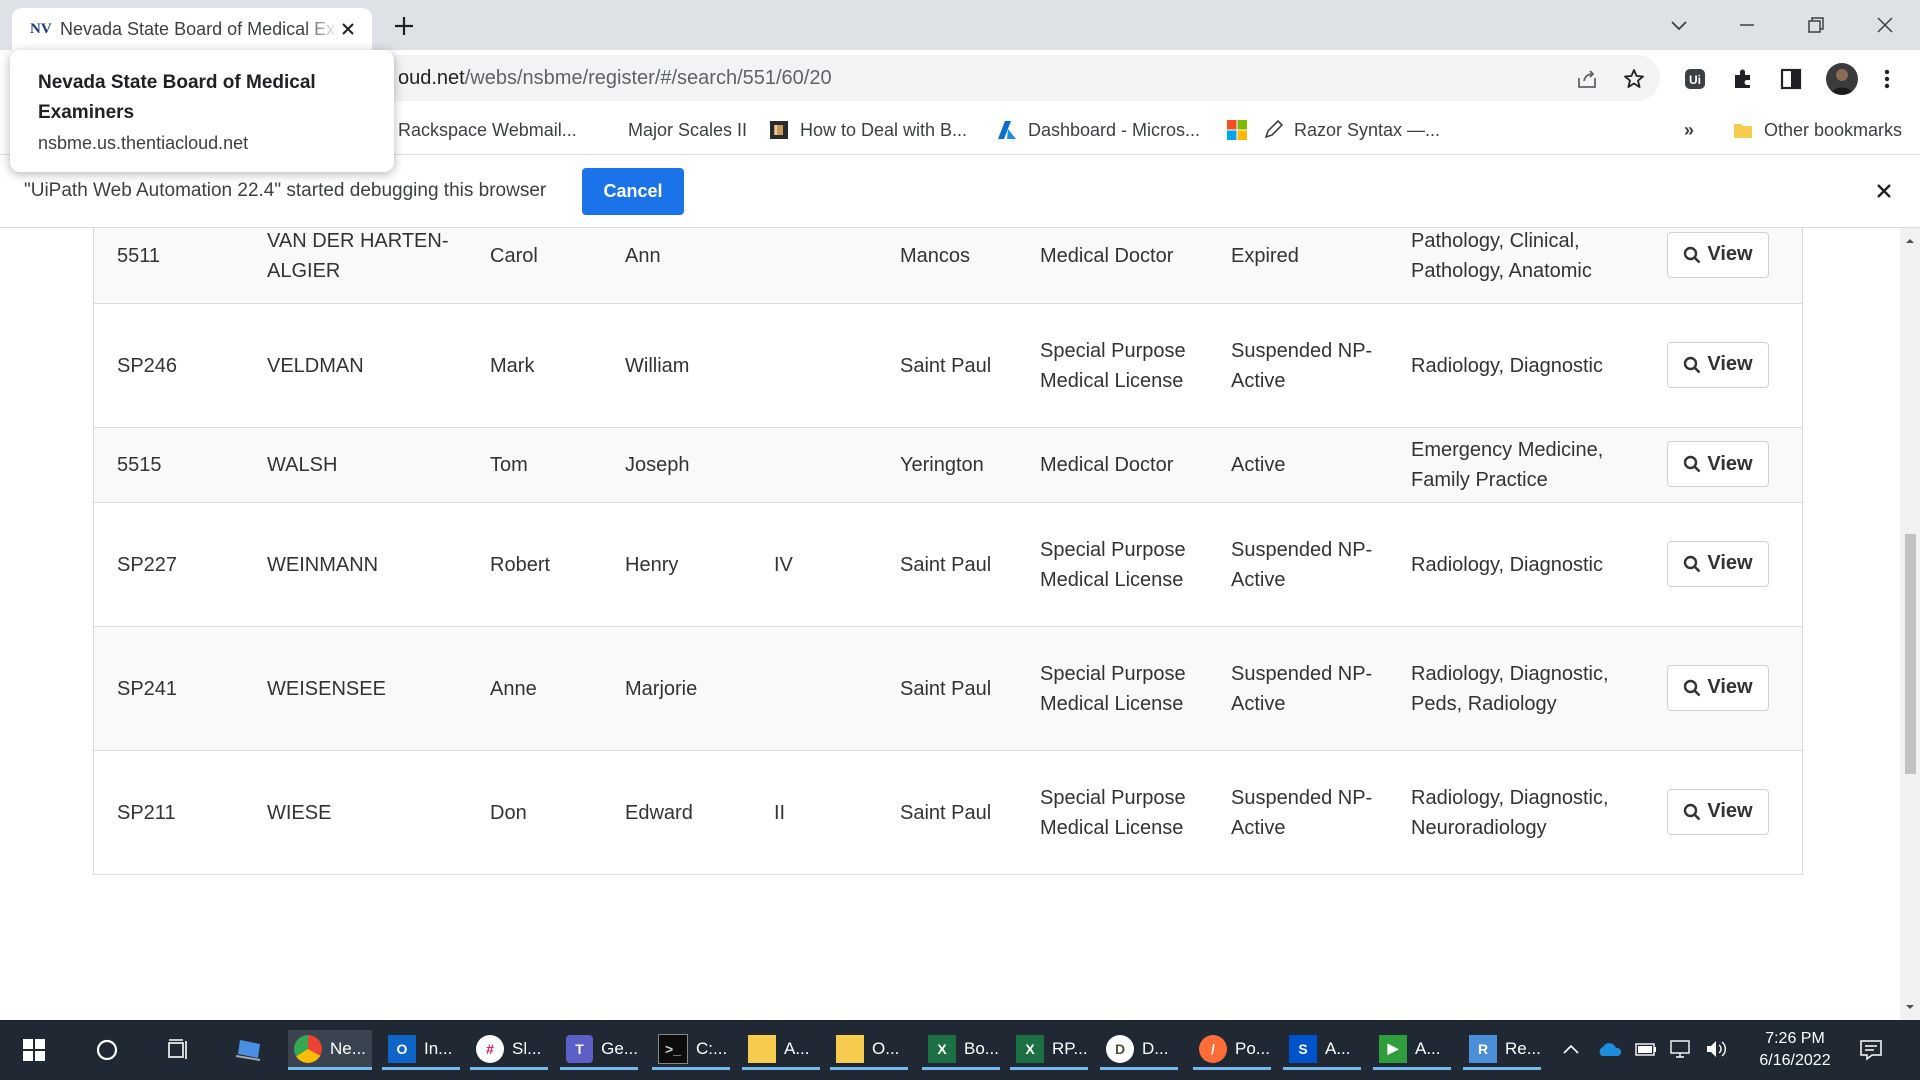  What do you see at coordinates (687, 130) in the screenshot?
I see `bookmark-major-scales: Major Scales II` at bounding box center [687, 130].